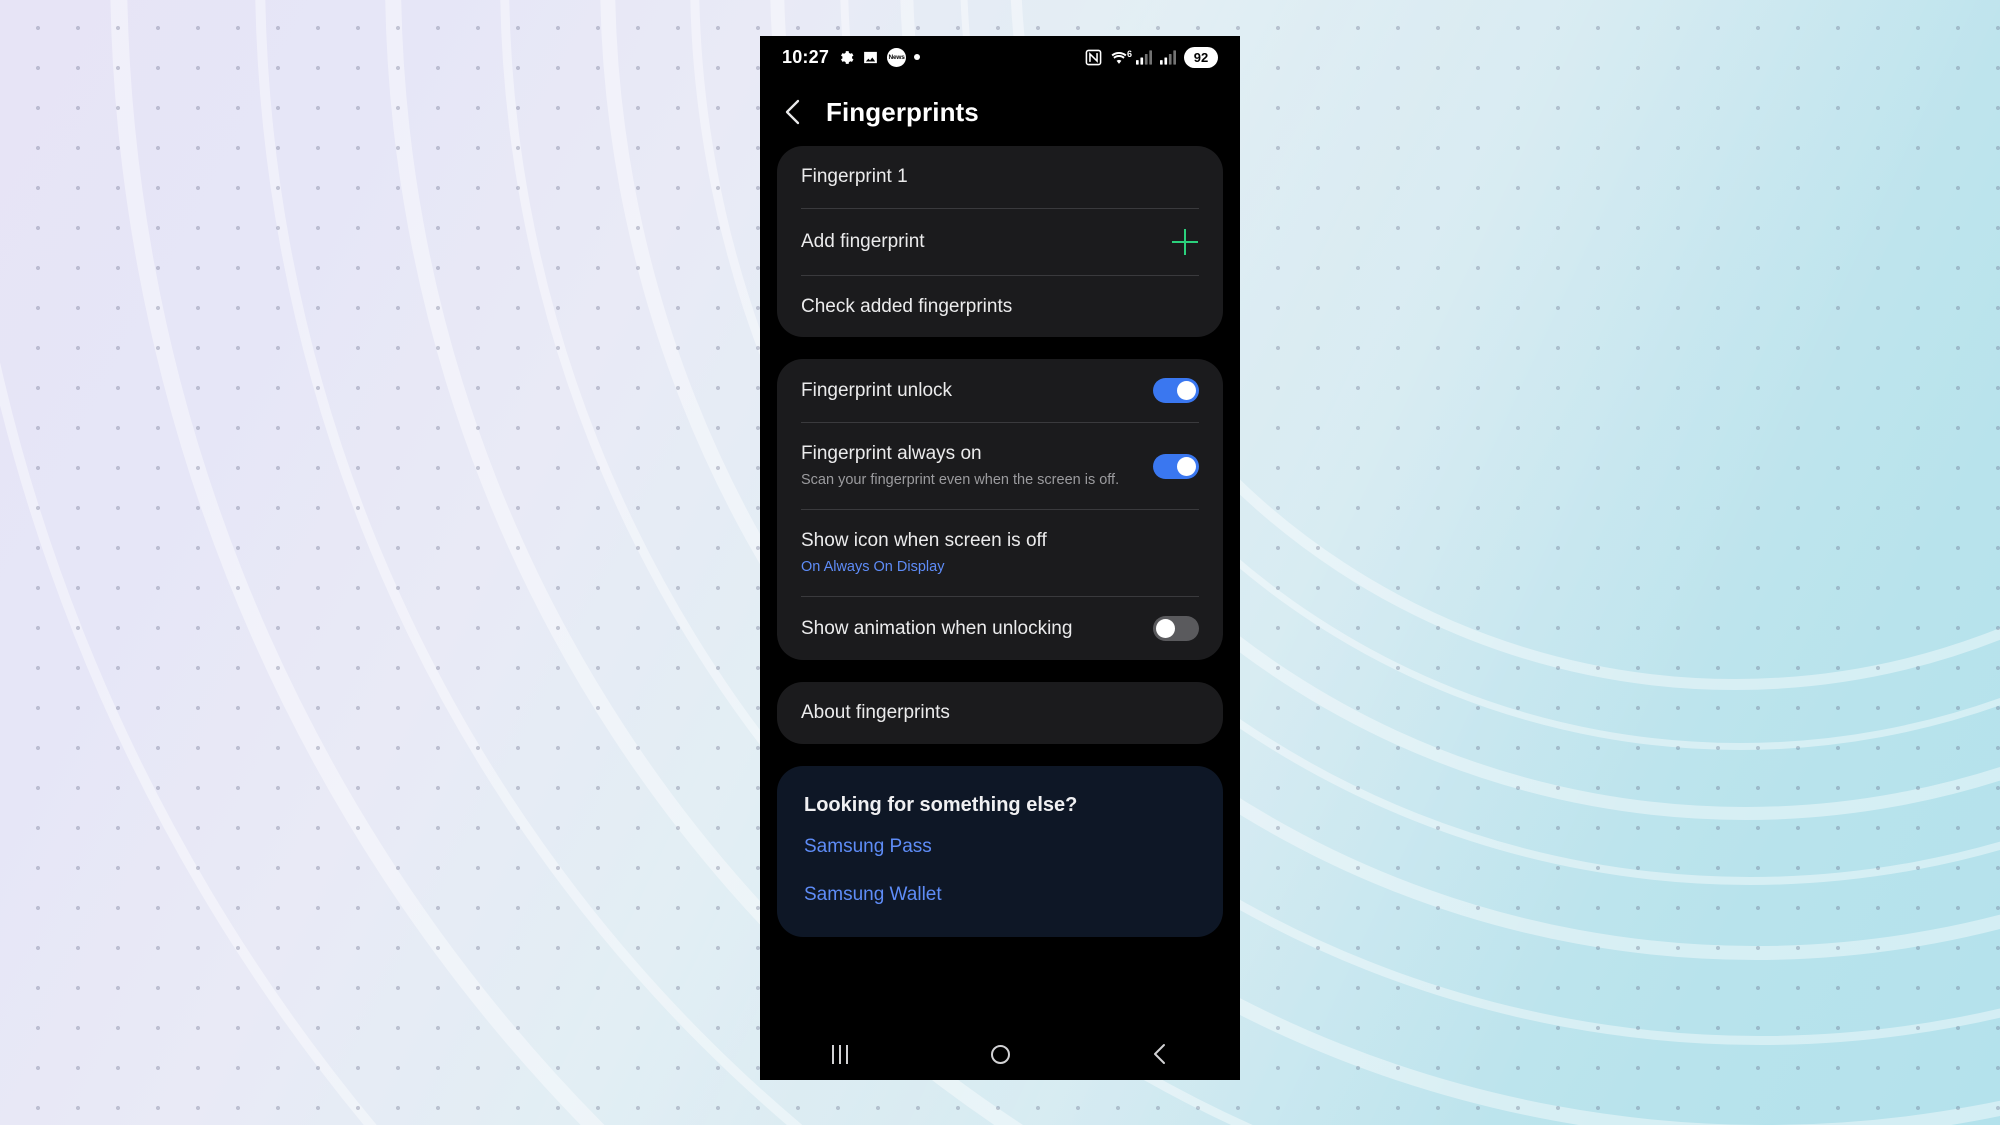 The height and width of the screenshot is (1125, 2000). What do you see at coordinates (873, 566) in the screenshot?
I see `row-subtitle: On Always On Display` at bounding box center [873, 566].